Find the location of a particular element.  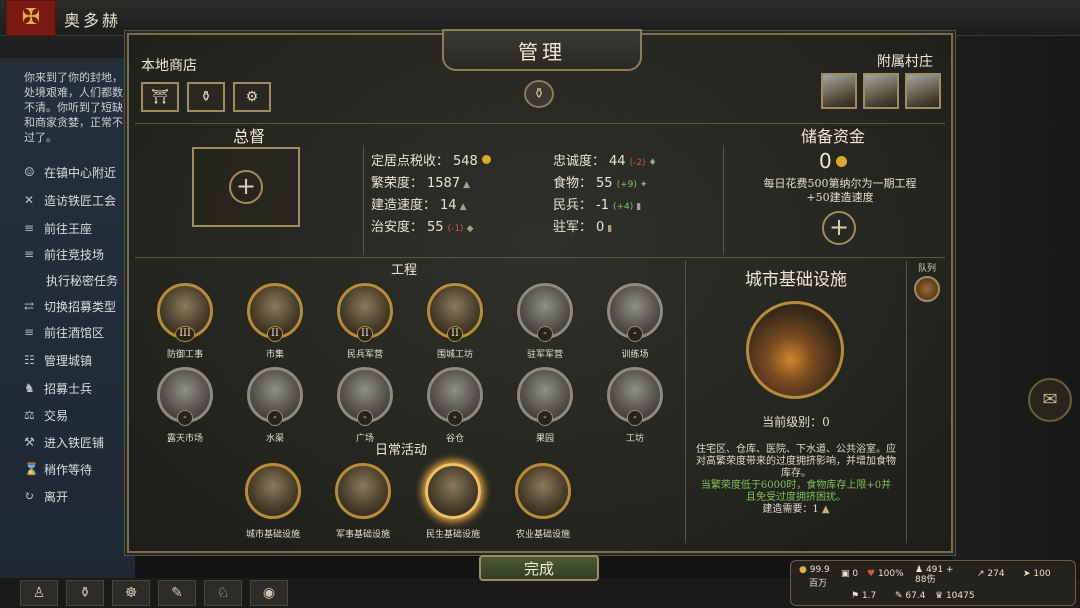

garrison-icon: ▮ is located at coordinates (610, 229).